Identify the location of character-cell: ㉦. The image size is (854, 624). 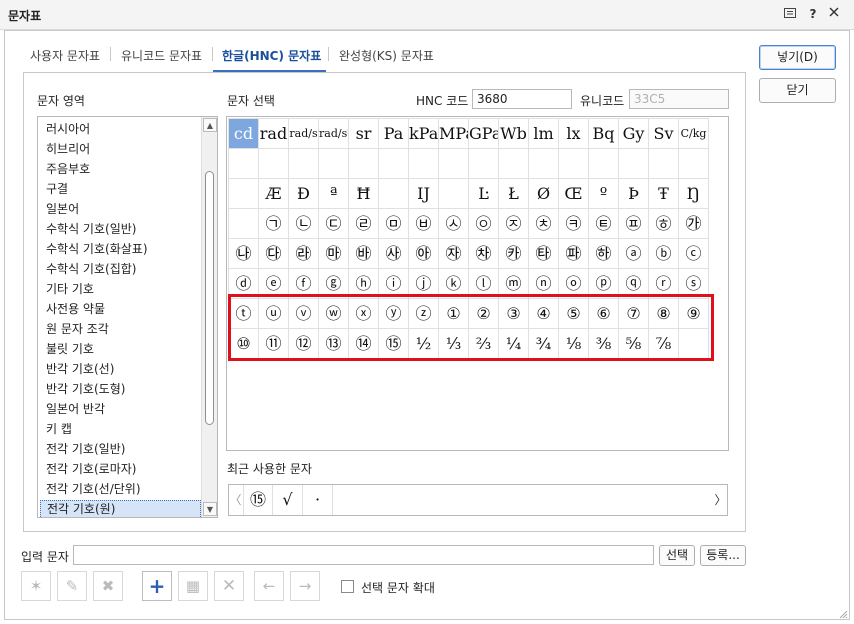
(454, 224).